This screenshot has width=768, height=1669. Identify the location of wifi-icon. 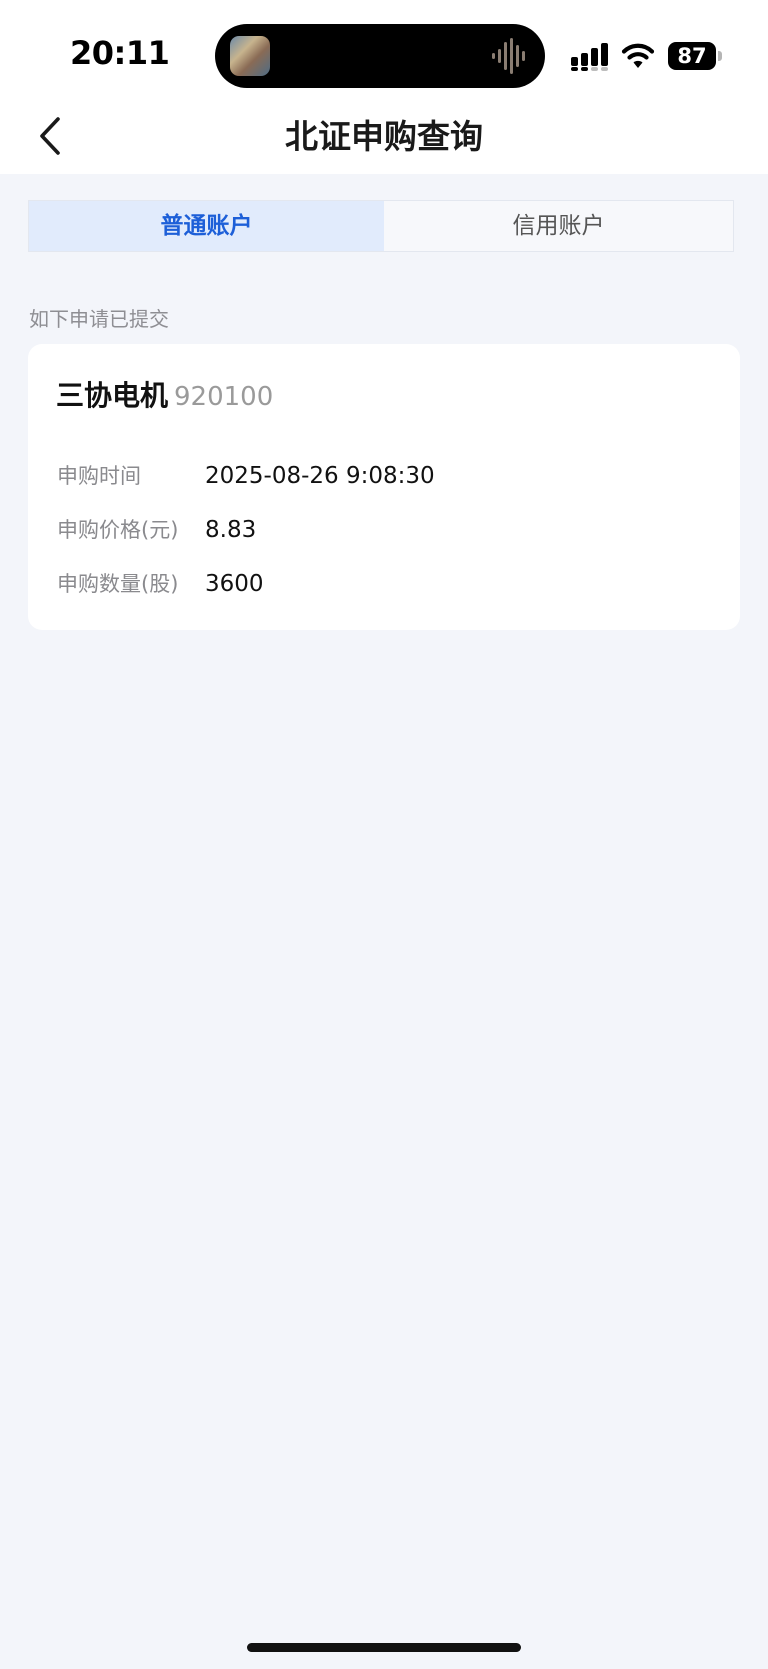
(638, 55).